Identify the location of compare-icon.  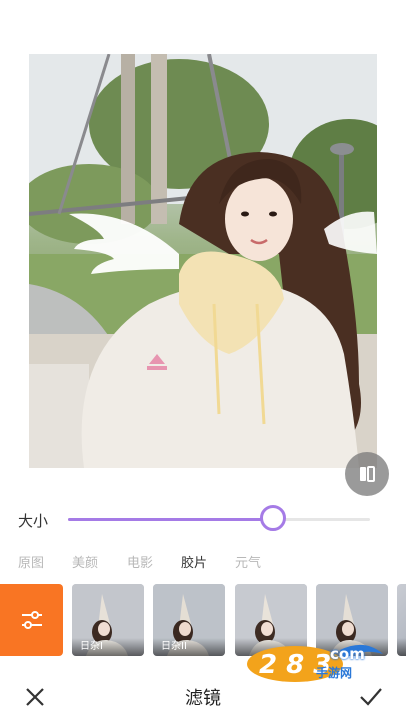
(367, 474).